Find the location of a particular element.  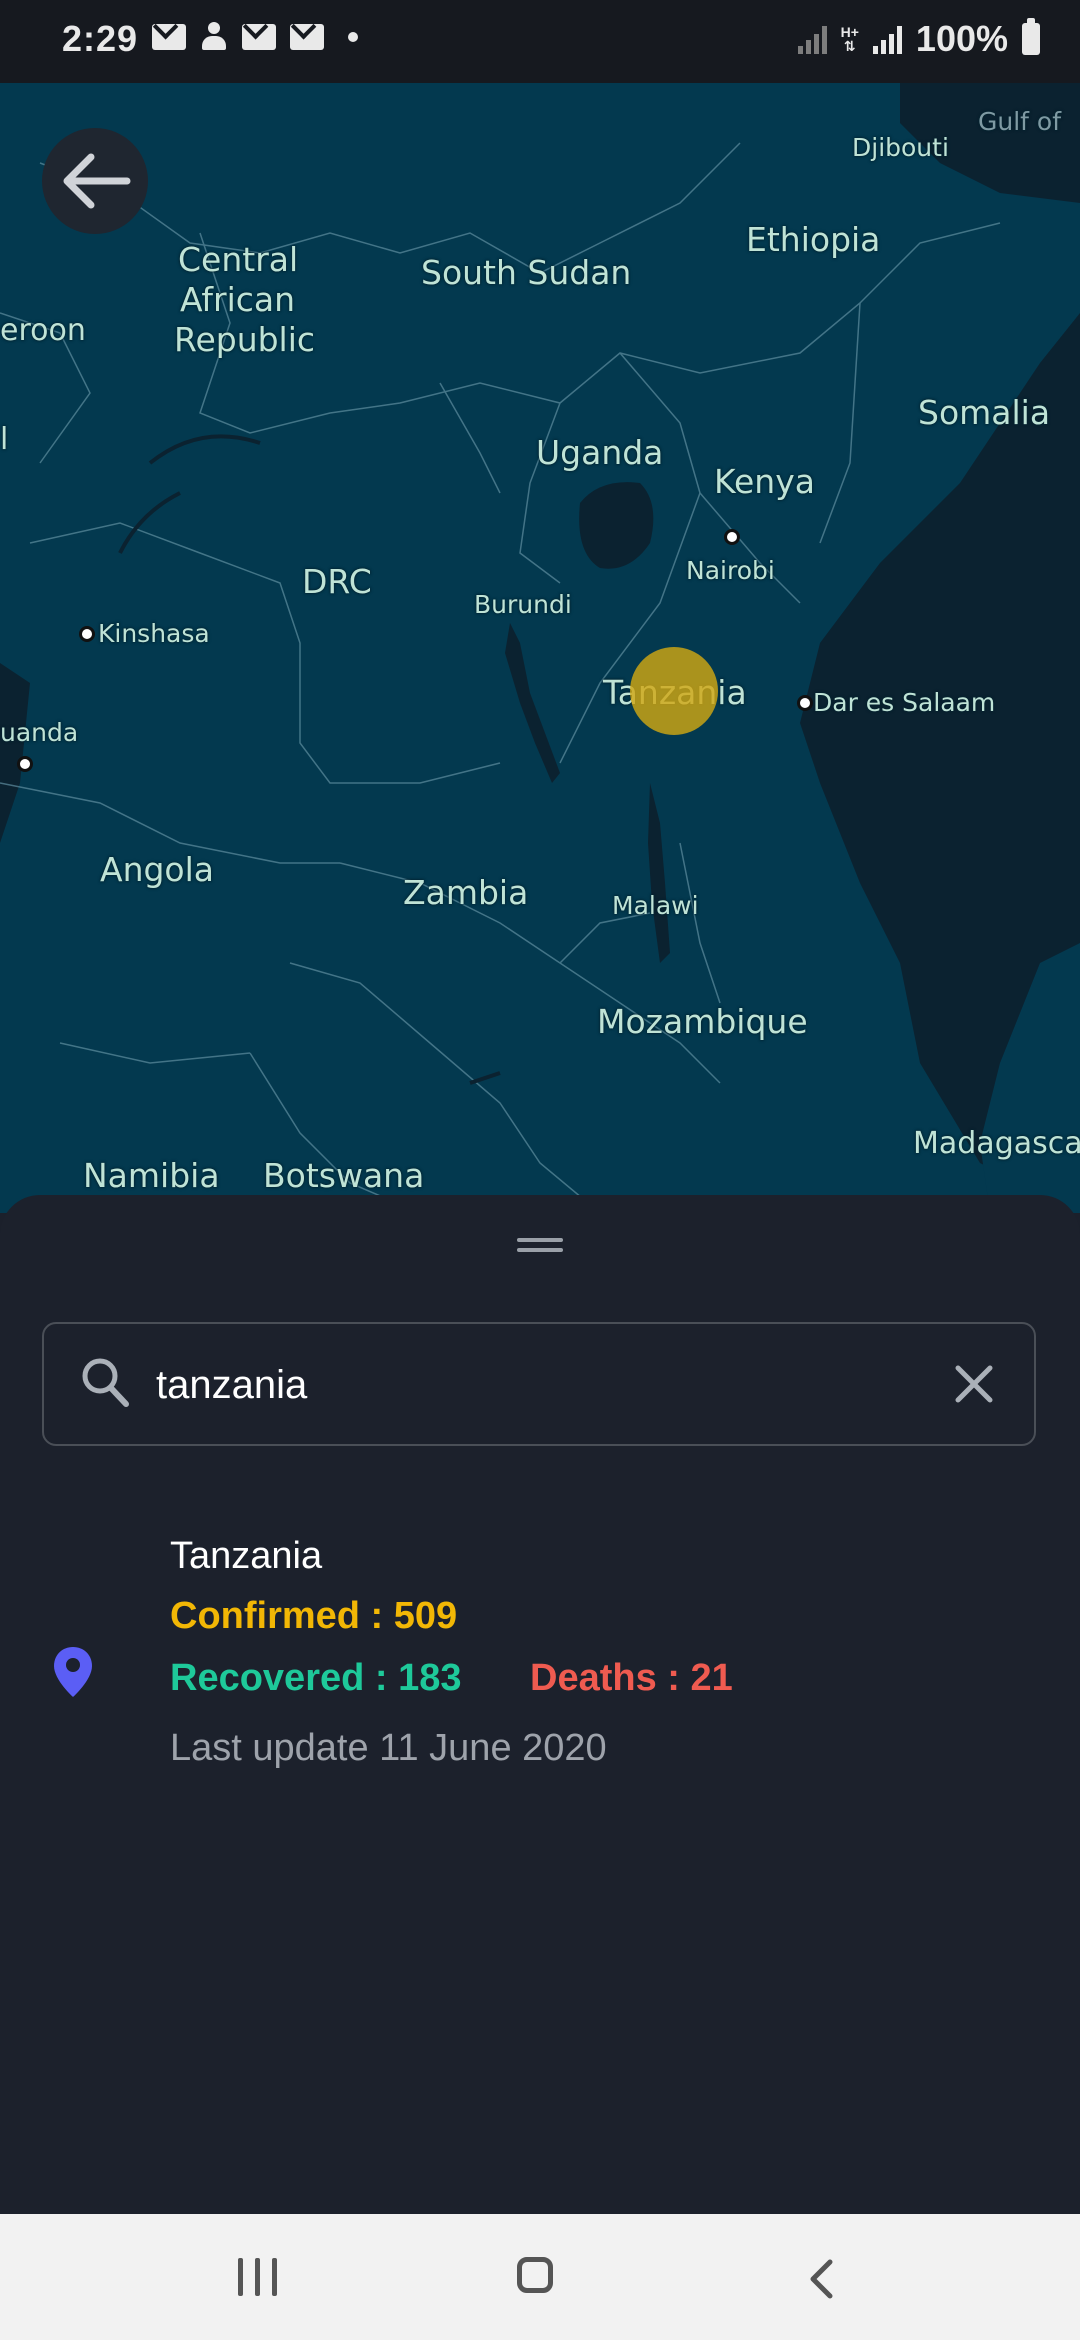

map-label-zambia: Zambia is located at coordinates (466, 892).